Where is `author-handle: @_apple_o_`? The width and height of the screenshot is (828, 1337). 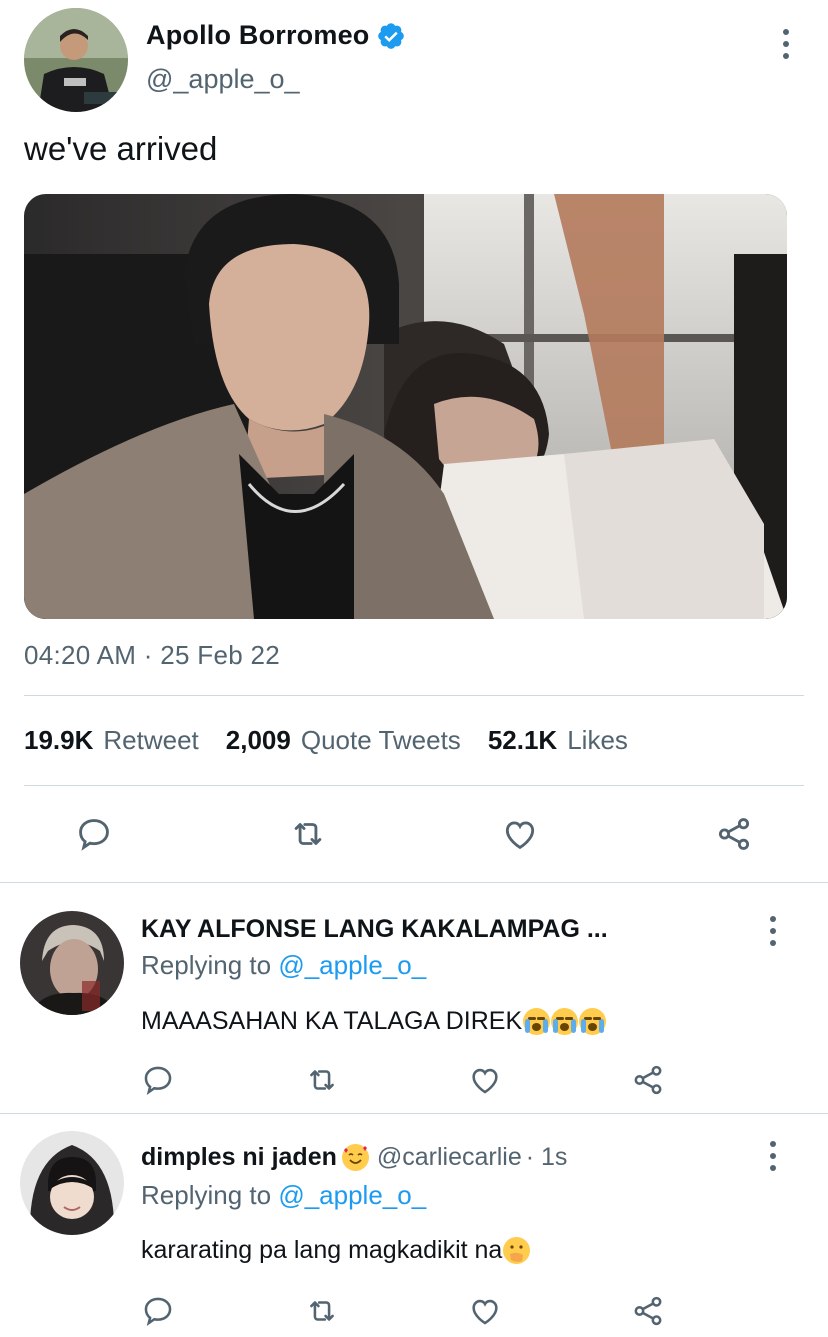 author-handle: @_apple_o_ is located at coordinates (223, 79).